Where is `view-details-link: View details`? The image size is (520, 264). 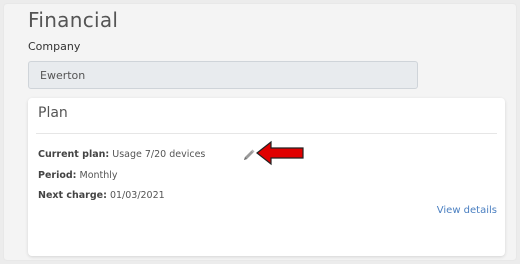
view-details-link: View details is located at coordinates (467, 210).